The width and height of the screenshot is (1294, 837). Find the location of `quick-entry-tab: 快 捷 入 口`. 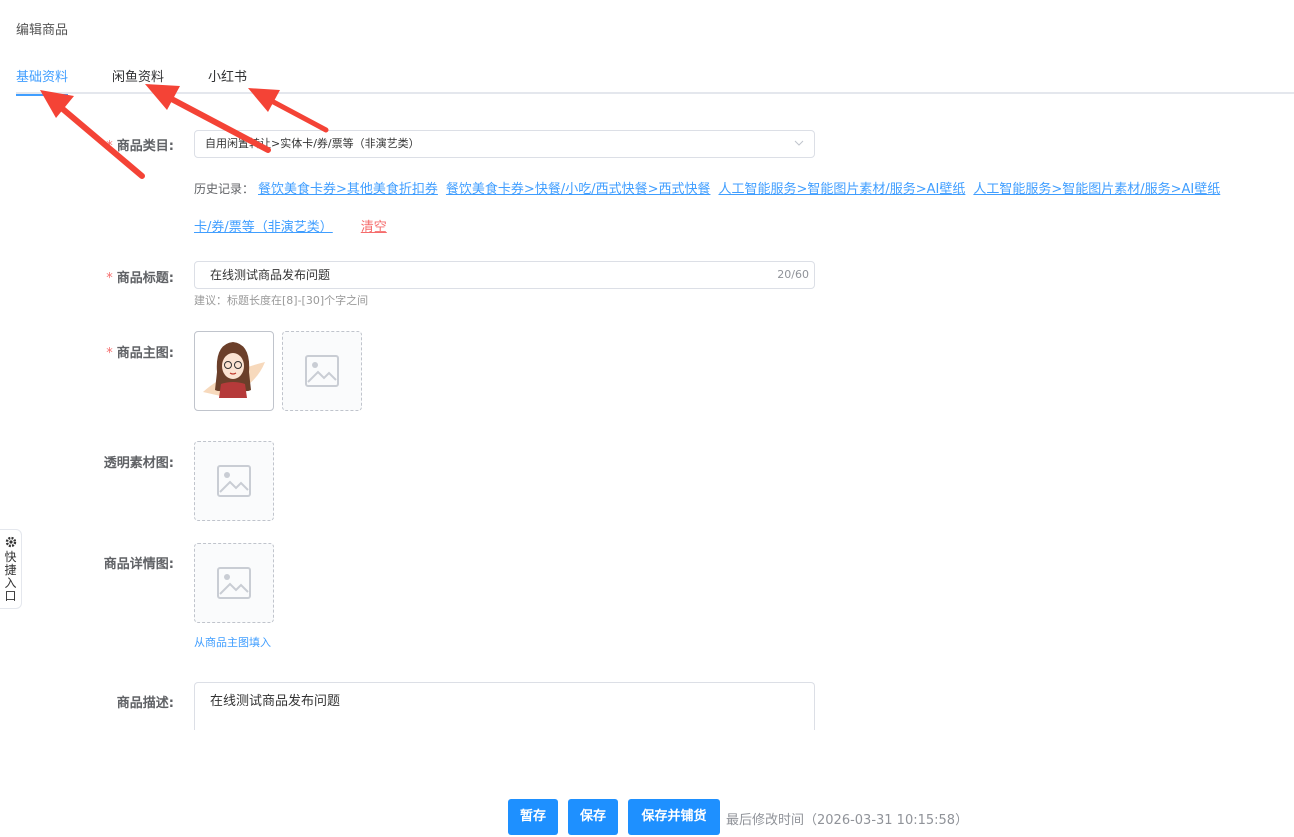

quick-entry-tab: 快 捷 入 口 is located at coordinates (11, 569).